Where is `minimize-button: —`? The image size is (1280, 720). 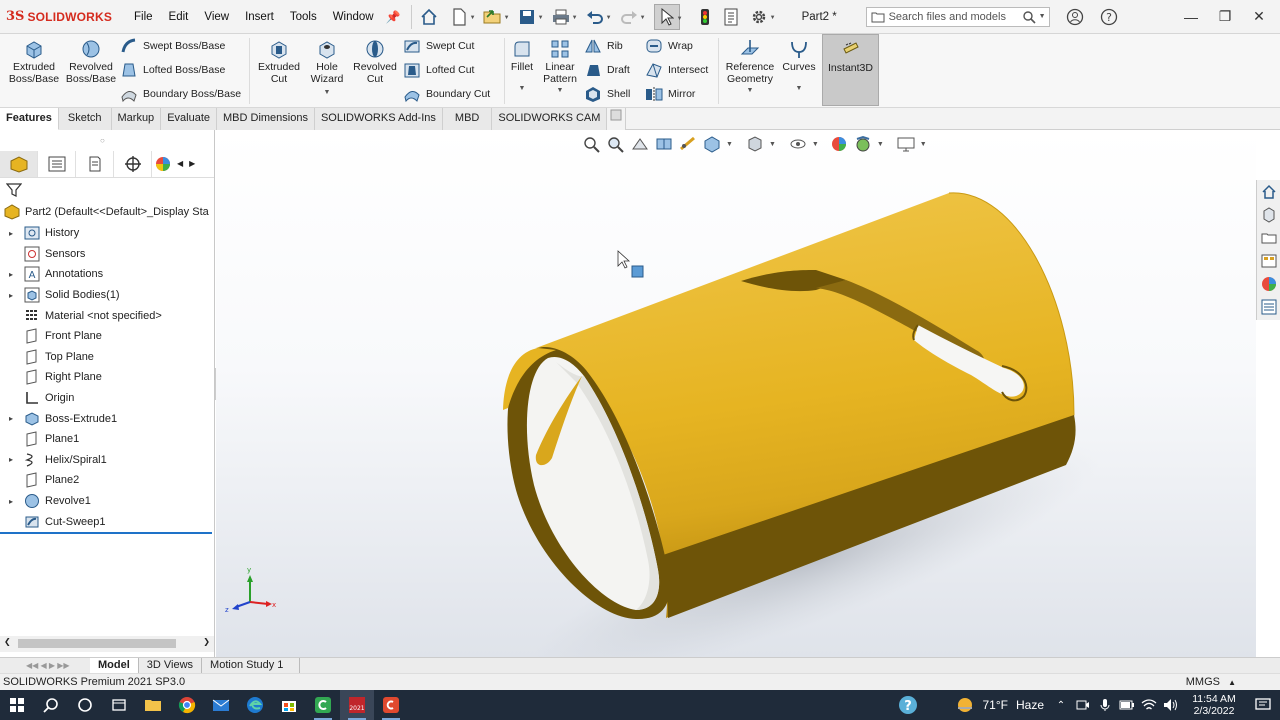
minimize-button: — is located at coordinates (1191, 17).